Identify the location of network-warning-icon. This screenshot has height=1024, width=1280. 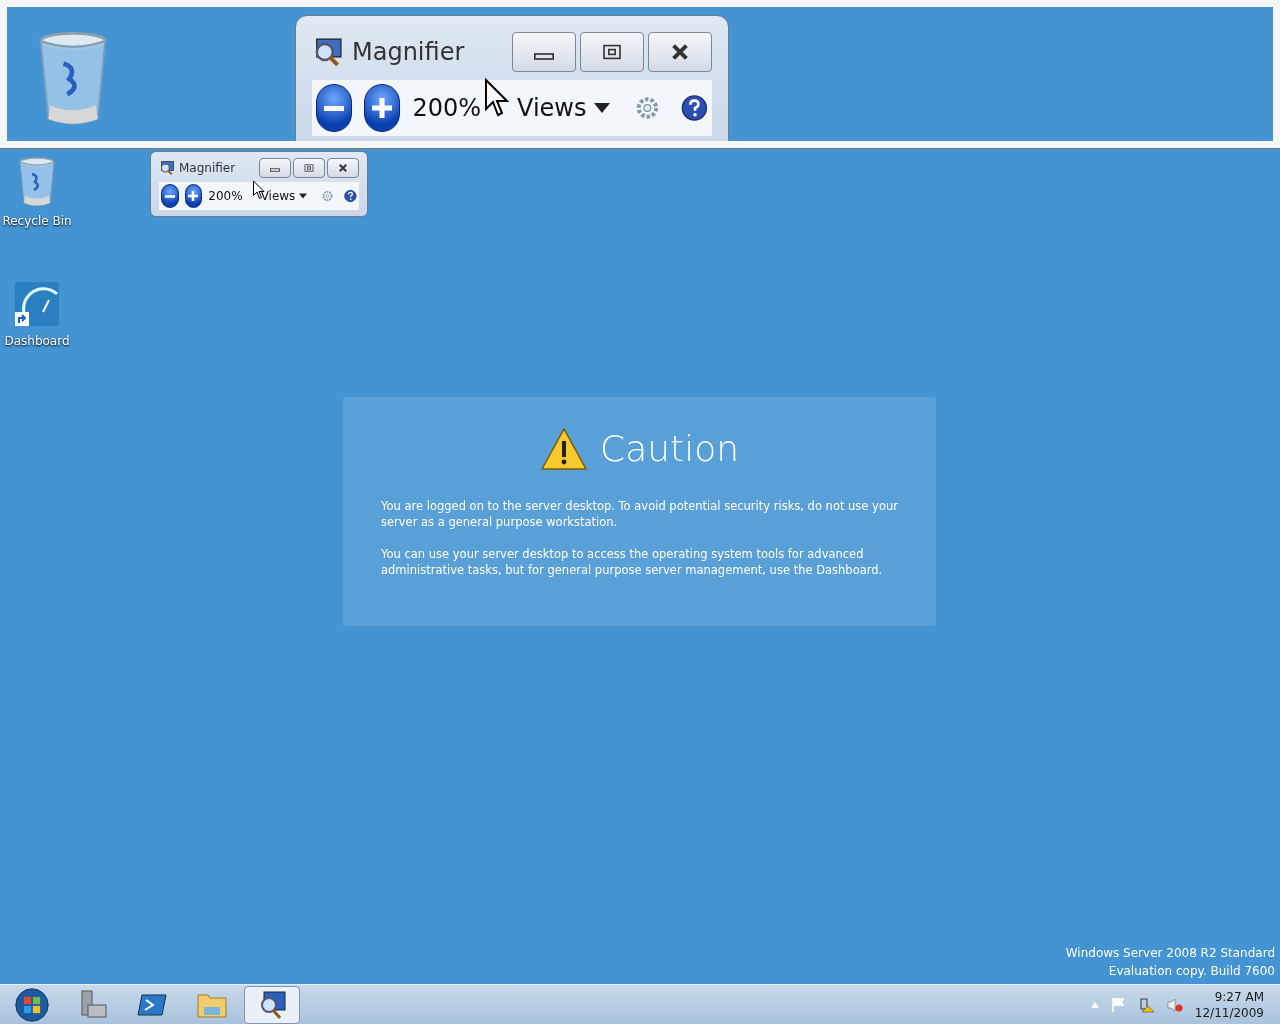
(1146, 1004).